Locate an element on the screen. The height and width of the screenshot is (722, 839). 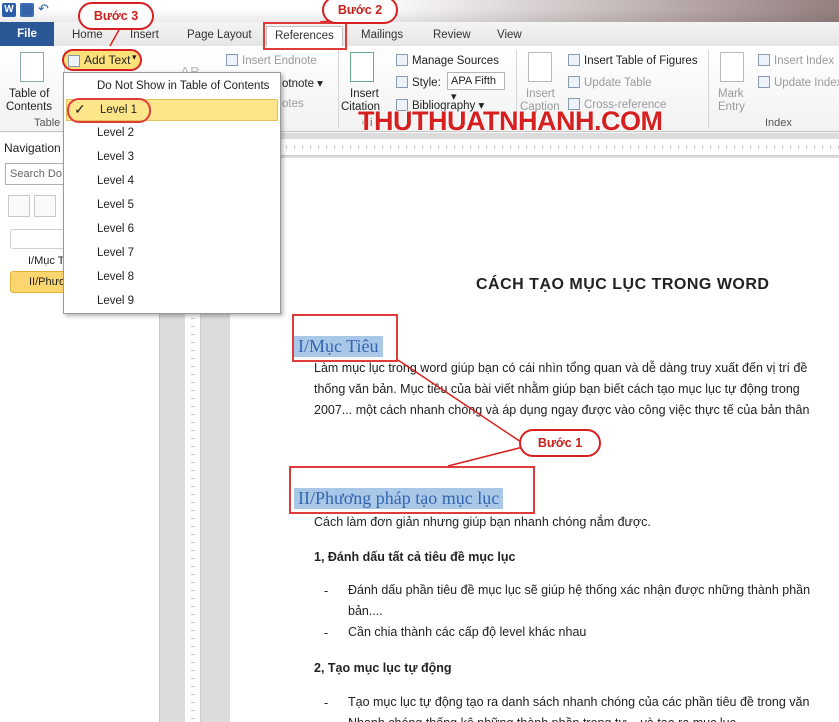
menu-item-level-9: Level 9 is located at coordinates (172, 302).